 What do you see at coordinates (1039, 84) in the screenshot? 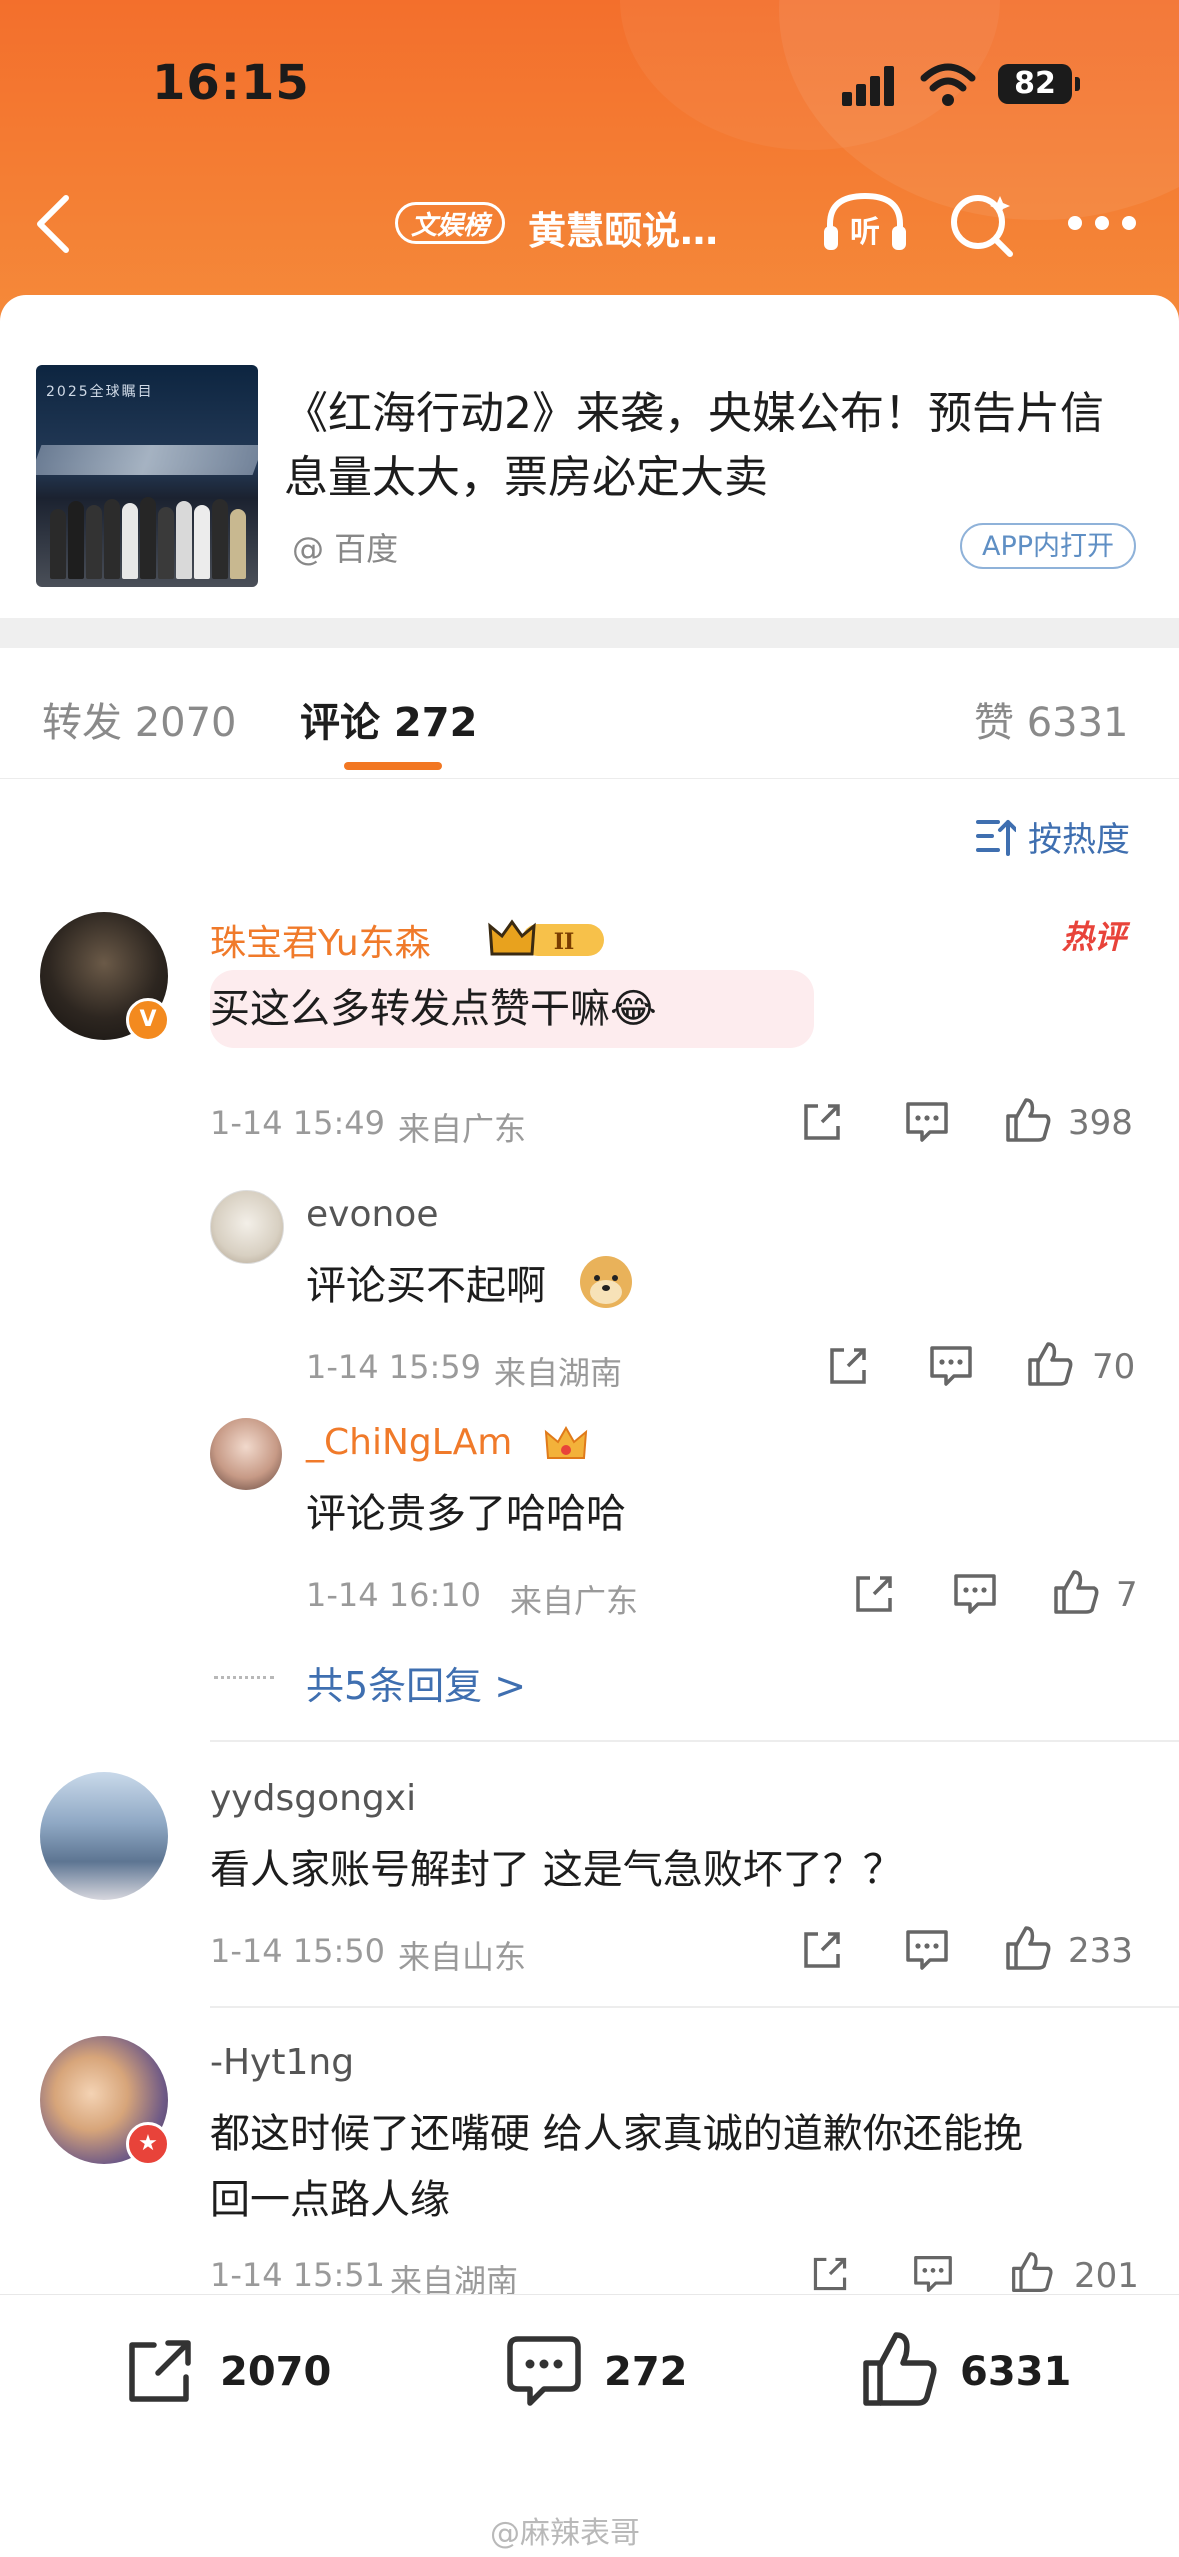
I see `battery-icon: 82` at bounding box center [1039, 84].